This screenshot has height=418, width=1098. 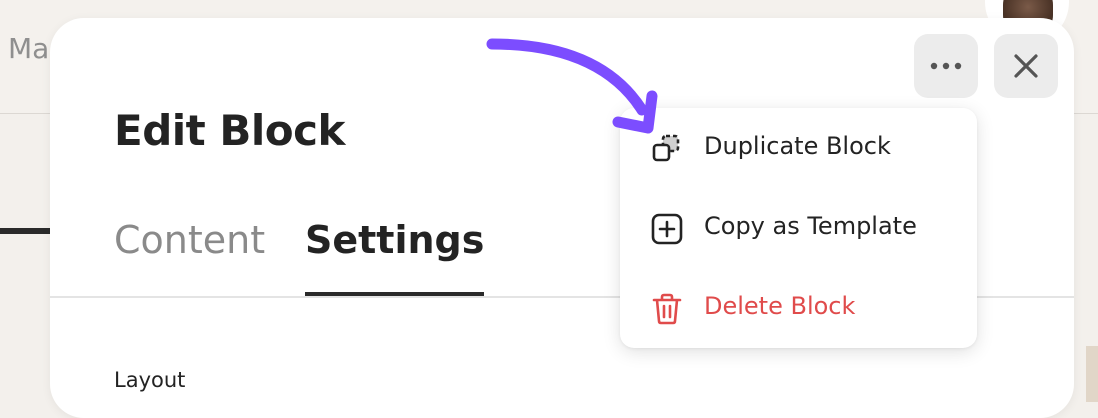 I want to click on more-horizontal-icon, so click(x=946, y=66).